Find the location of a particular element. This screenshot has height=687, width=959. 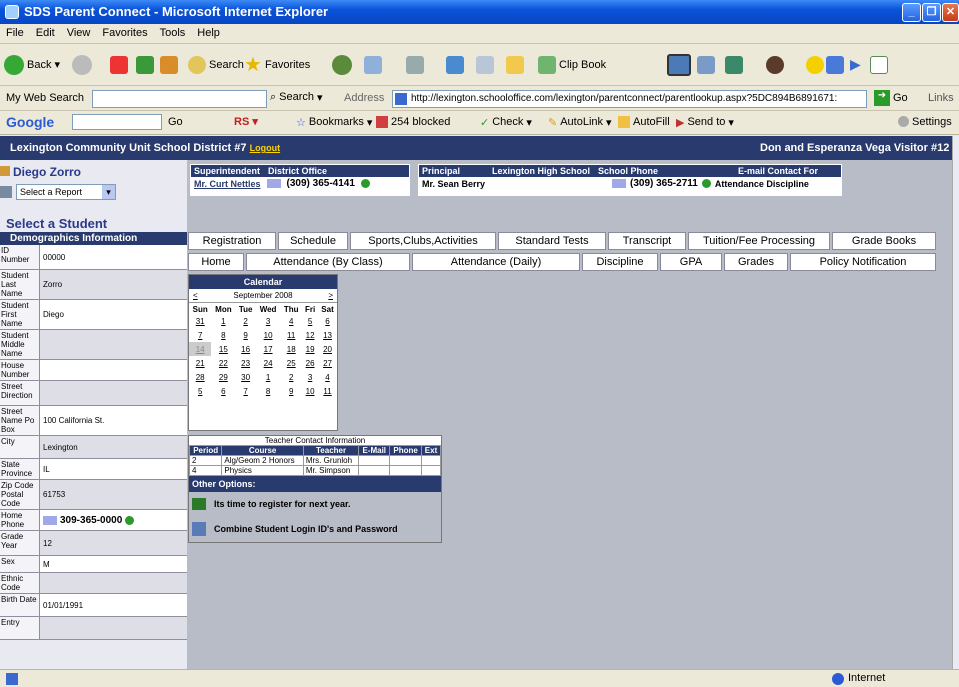

forward-button is located at coordinates (82, 65).